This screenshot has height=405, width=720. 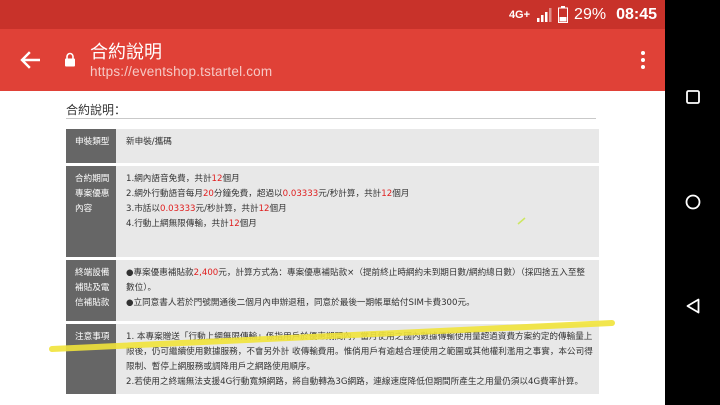 What do you see at coordinates (208, 194) in the screenshot?
I see `highlighted-value: 20` at bounding box center [208, 194].